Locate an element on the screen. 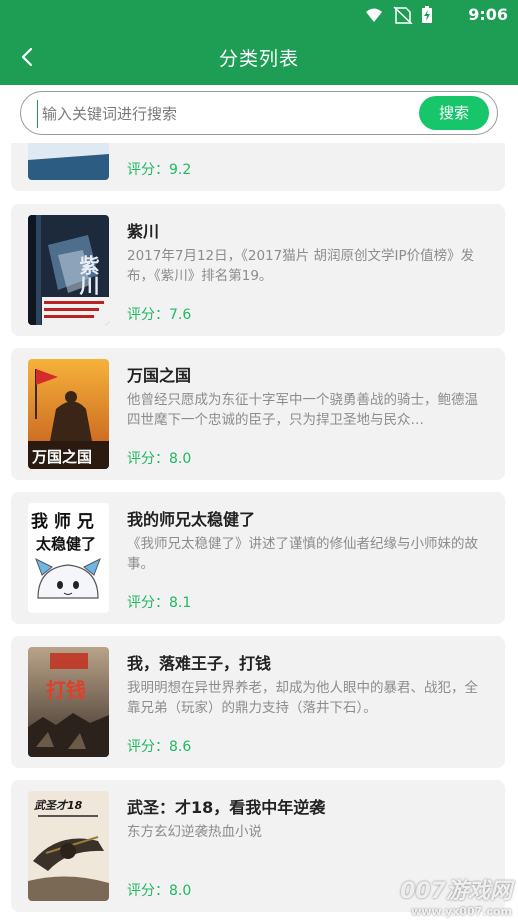 The height and width of the screenshot is (920, 518). cover-title-line-2: 太稳健了 is located at coordinates (66, 544).